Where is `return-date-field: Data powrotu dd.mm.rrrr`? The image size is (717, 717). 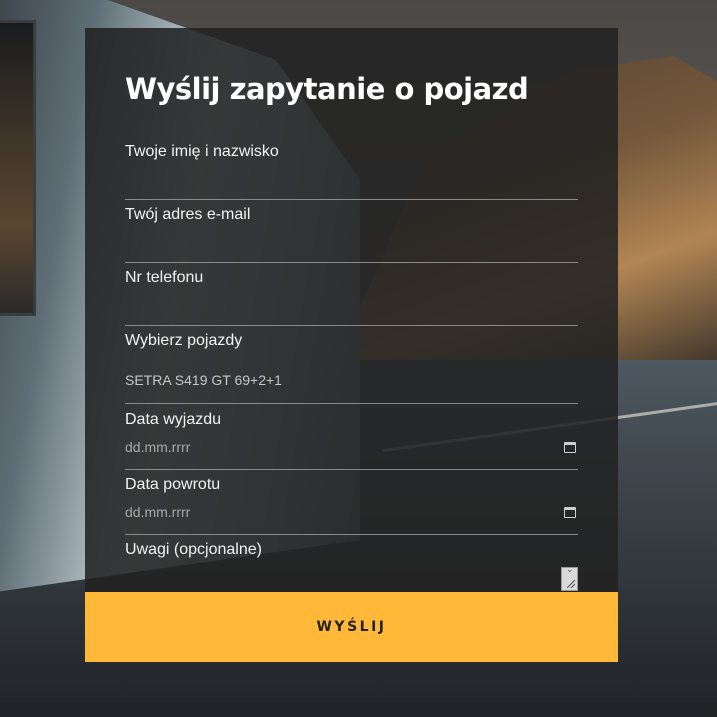 return-date-field: Data powrotu dd.mm.rrrr is located at coordinates (351, 505).